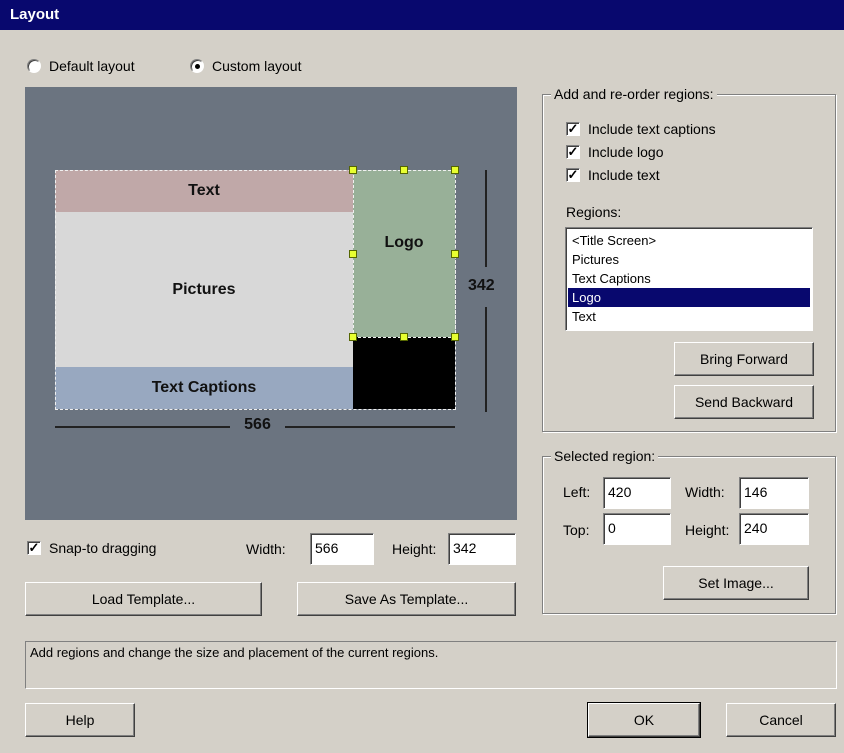  Describe the element at coordinates (576, 530) in the screenshot. I see `top-label: Top:` at that location.